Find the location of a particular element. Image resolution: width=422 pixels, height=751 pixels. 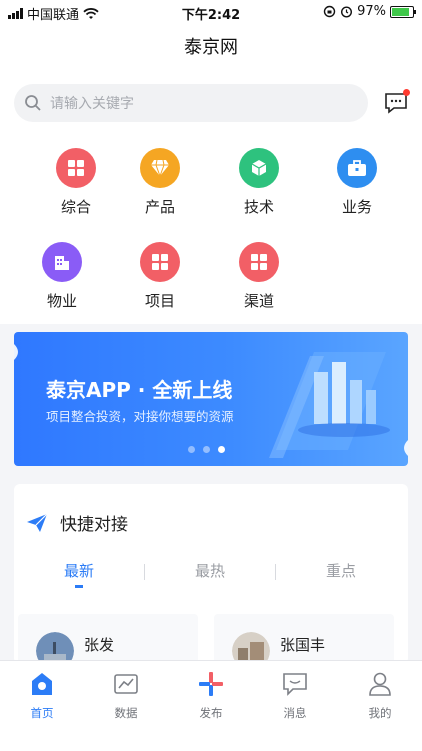

category-label: 技术 is located at coordinates (258, 207).